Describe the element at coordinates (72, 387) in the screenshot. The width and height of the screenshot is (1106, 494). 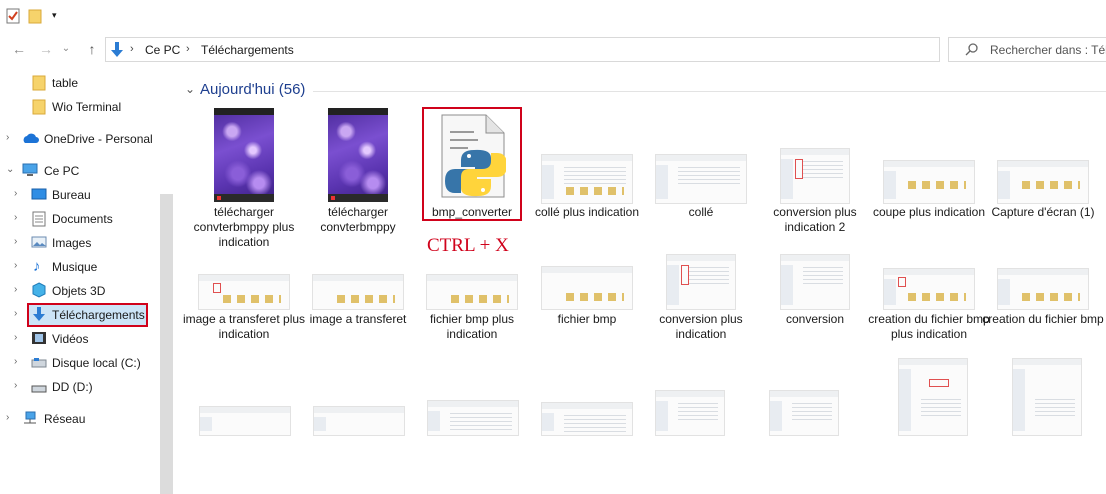
I see `sidebar-item-label: DD (D:)` at that location.